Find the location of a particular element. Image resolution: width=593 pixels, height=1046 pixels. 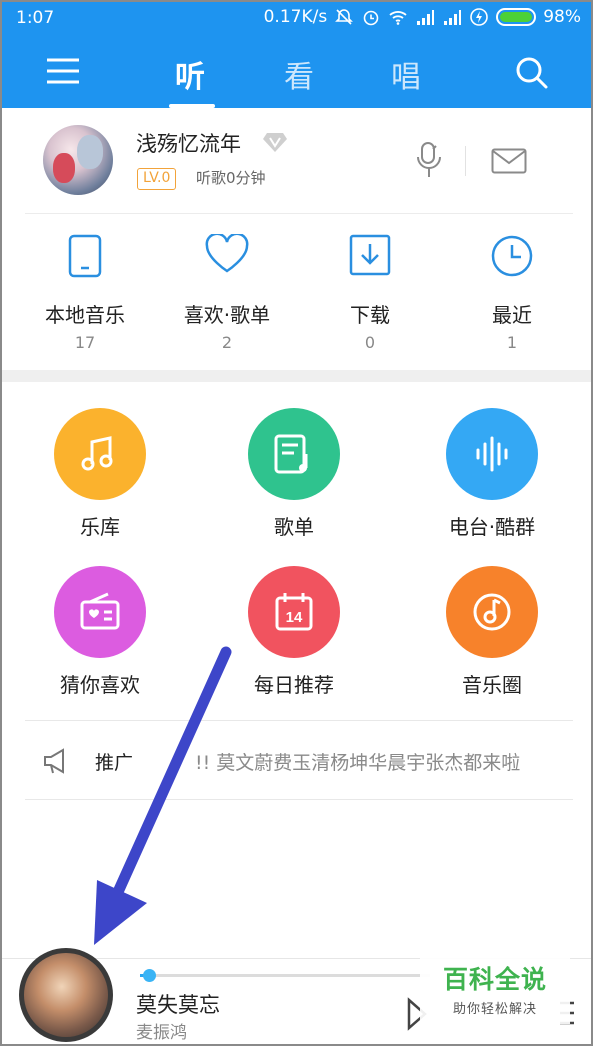

level-badge: LV.0 is located at coordinates (157, 179).